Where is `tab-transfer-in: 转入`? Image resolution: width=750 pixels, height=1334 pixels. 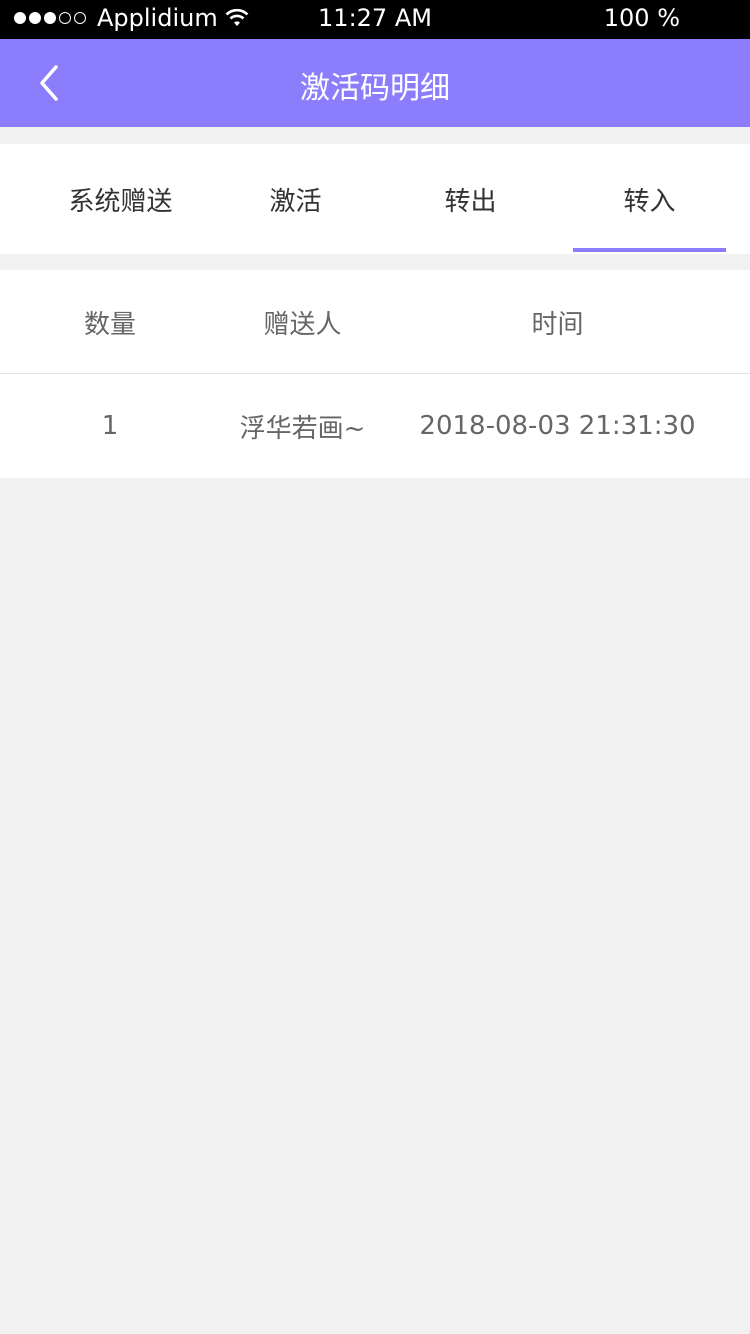 tab-transfer-in: 转入 is located at coordinates (649, 199).